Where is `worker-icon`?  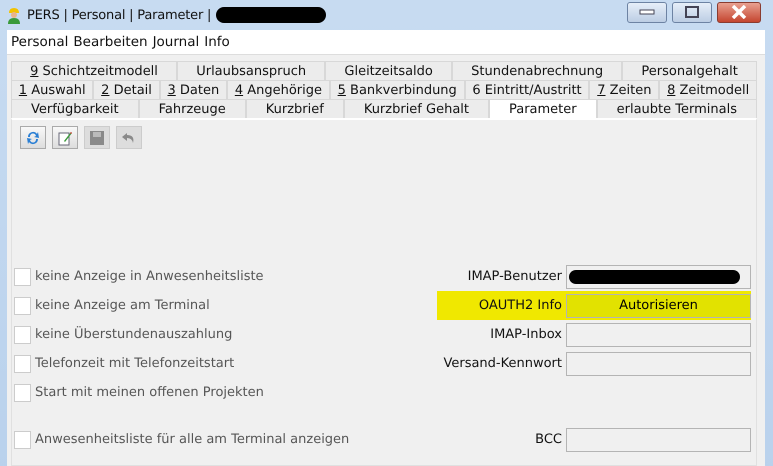
worker-icon is located at coordinates (14, 15).